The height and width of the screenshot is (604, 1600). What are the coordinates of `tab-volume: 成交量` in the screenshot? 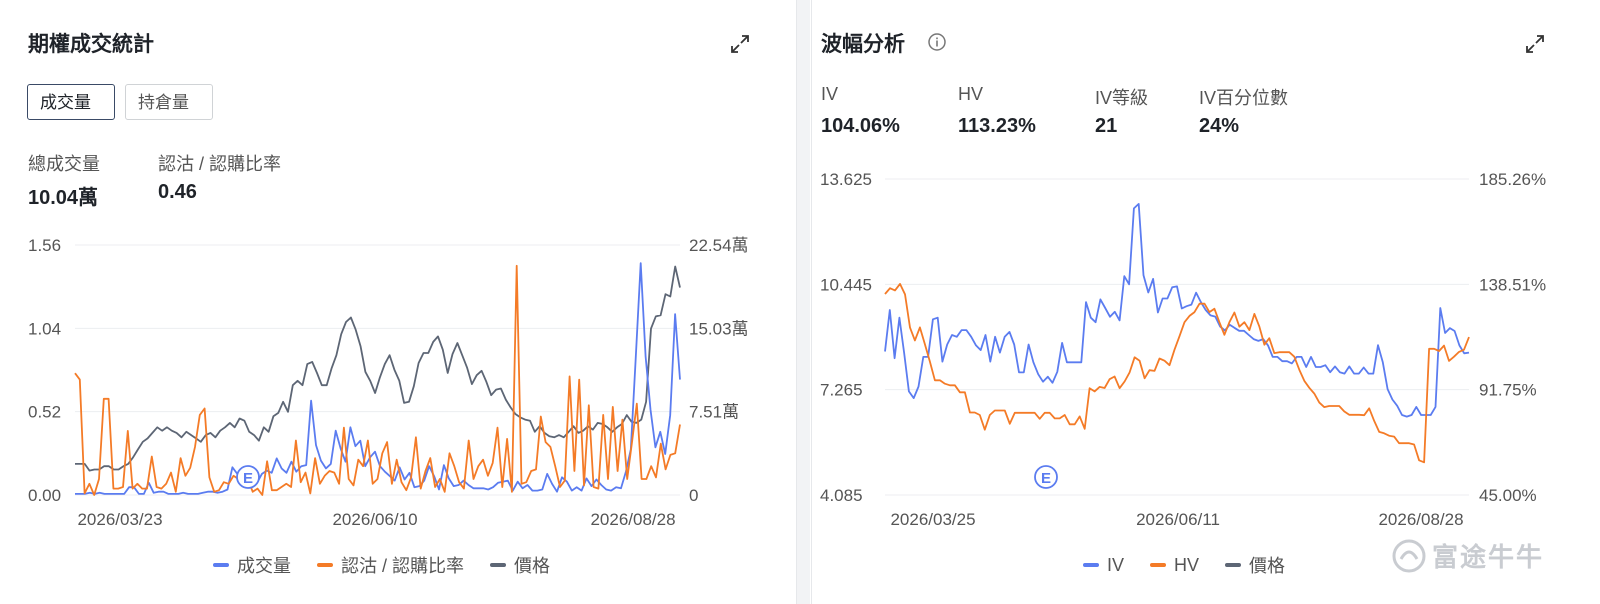 It's located at (71, 102).